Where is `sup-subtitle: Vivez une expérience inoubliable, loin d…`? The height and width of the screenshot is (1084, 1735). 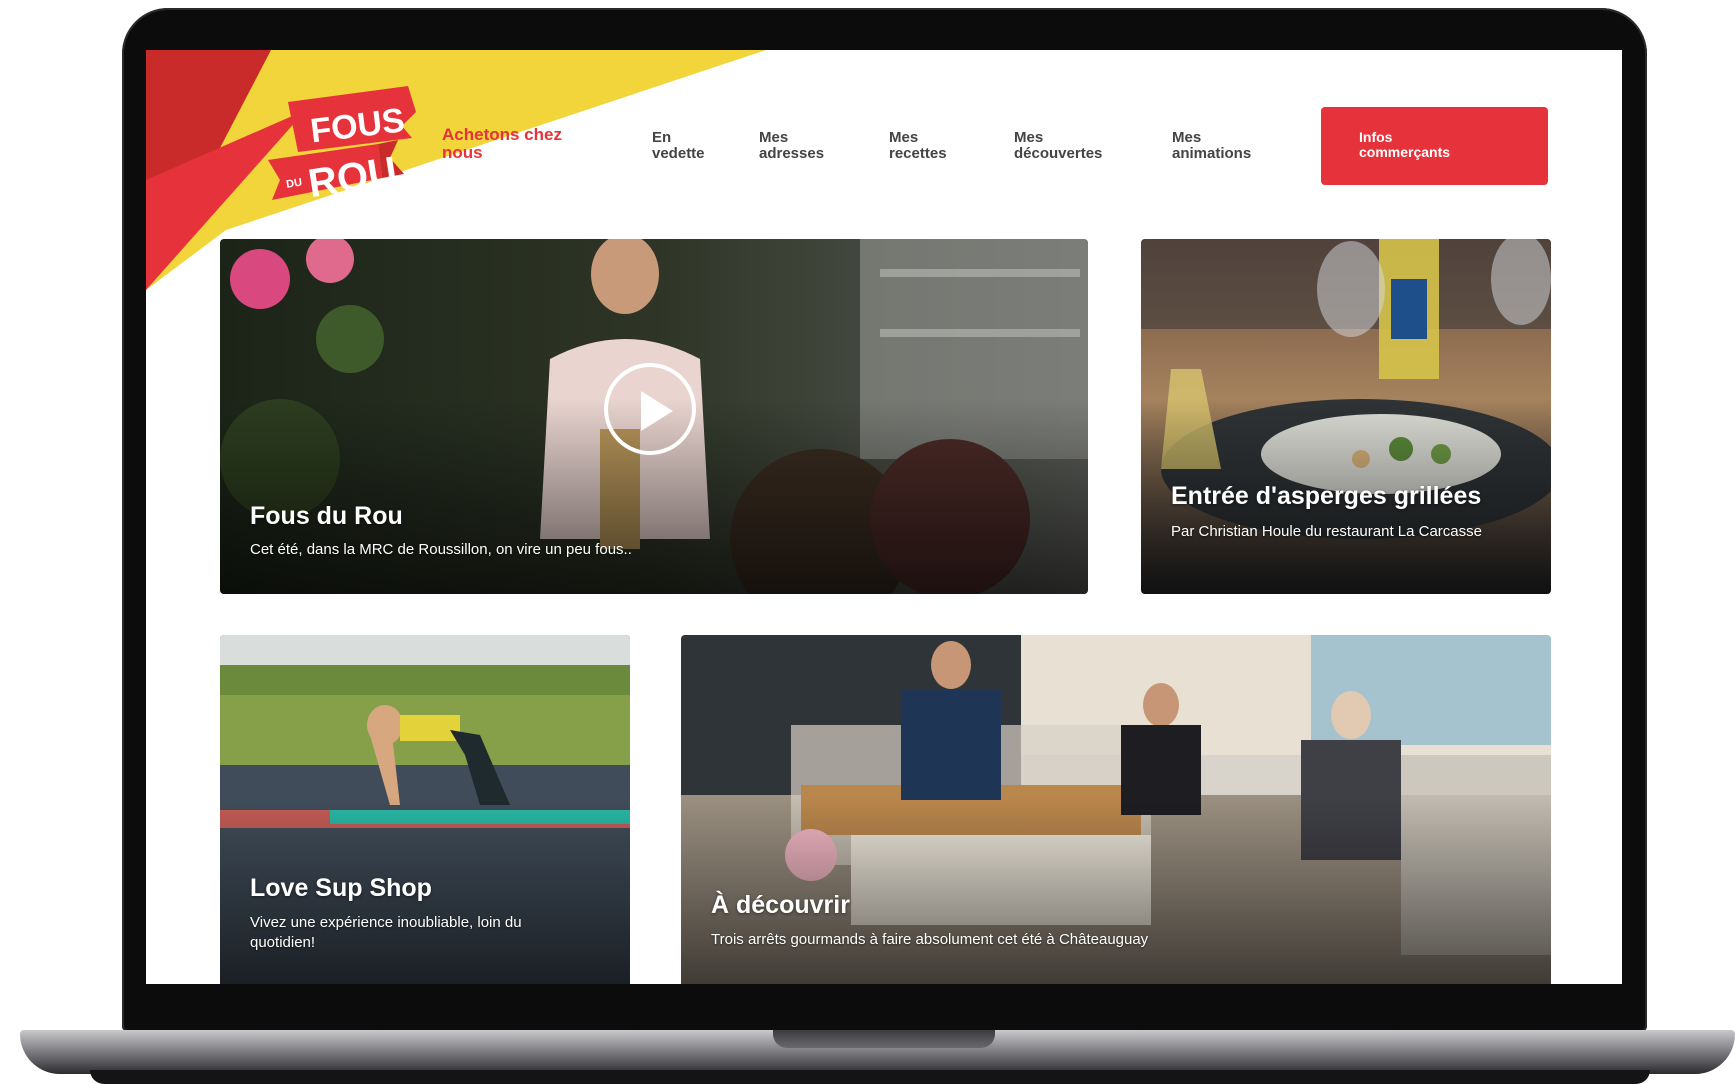 sup-subtitle: Vivez une expérience inoubliable, loin d… is located at coordinates (386, 932).